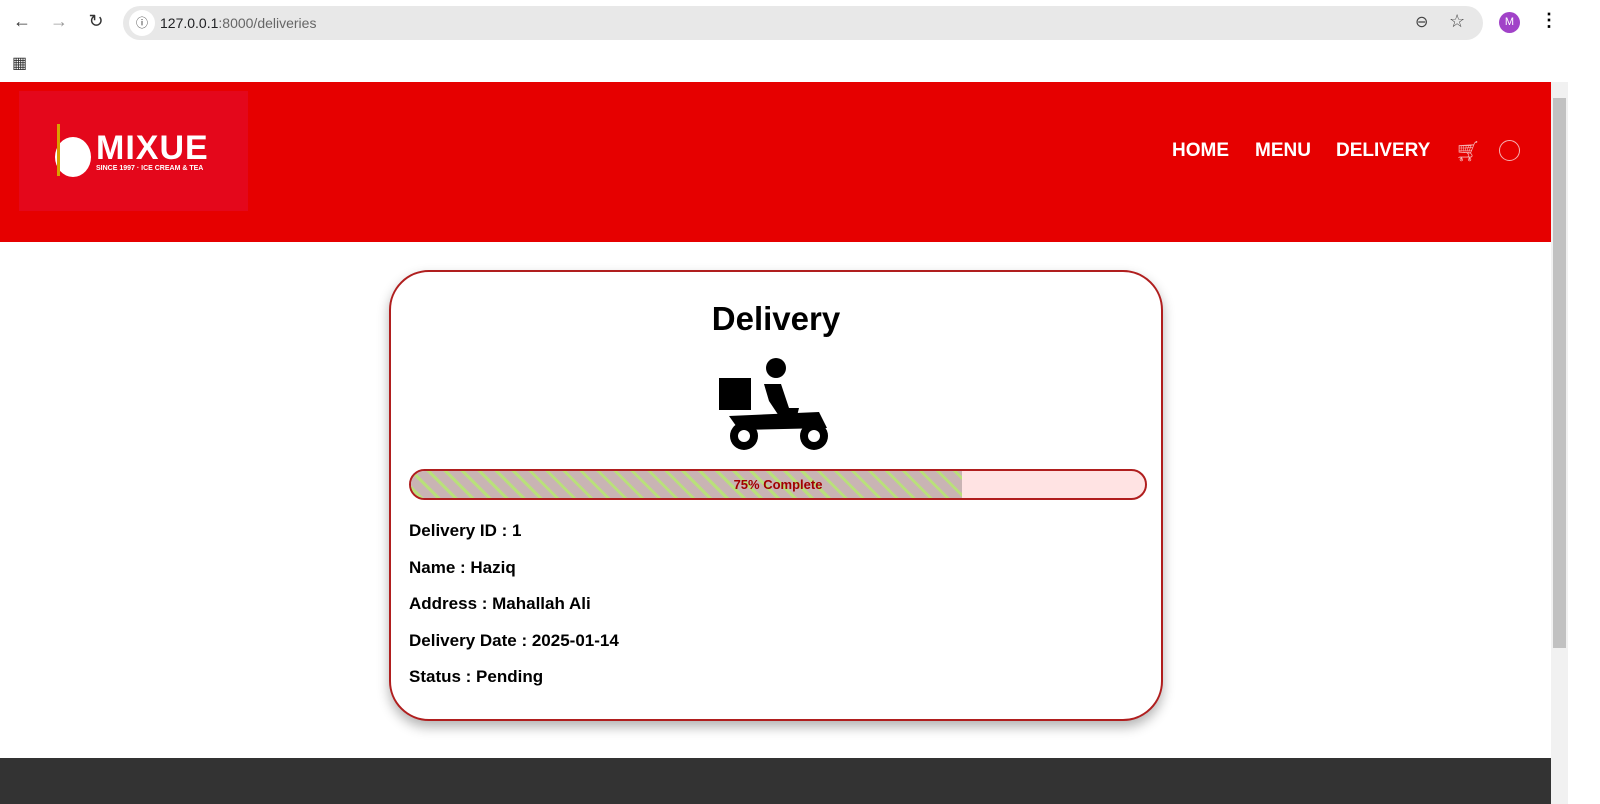 The height and width of the screenshot is (804, 1600). Describe the element at coordinates (1509, 150) in the screenshot. I see `user-icon` at that location.